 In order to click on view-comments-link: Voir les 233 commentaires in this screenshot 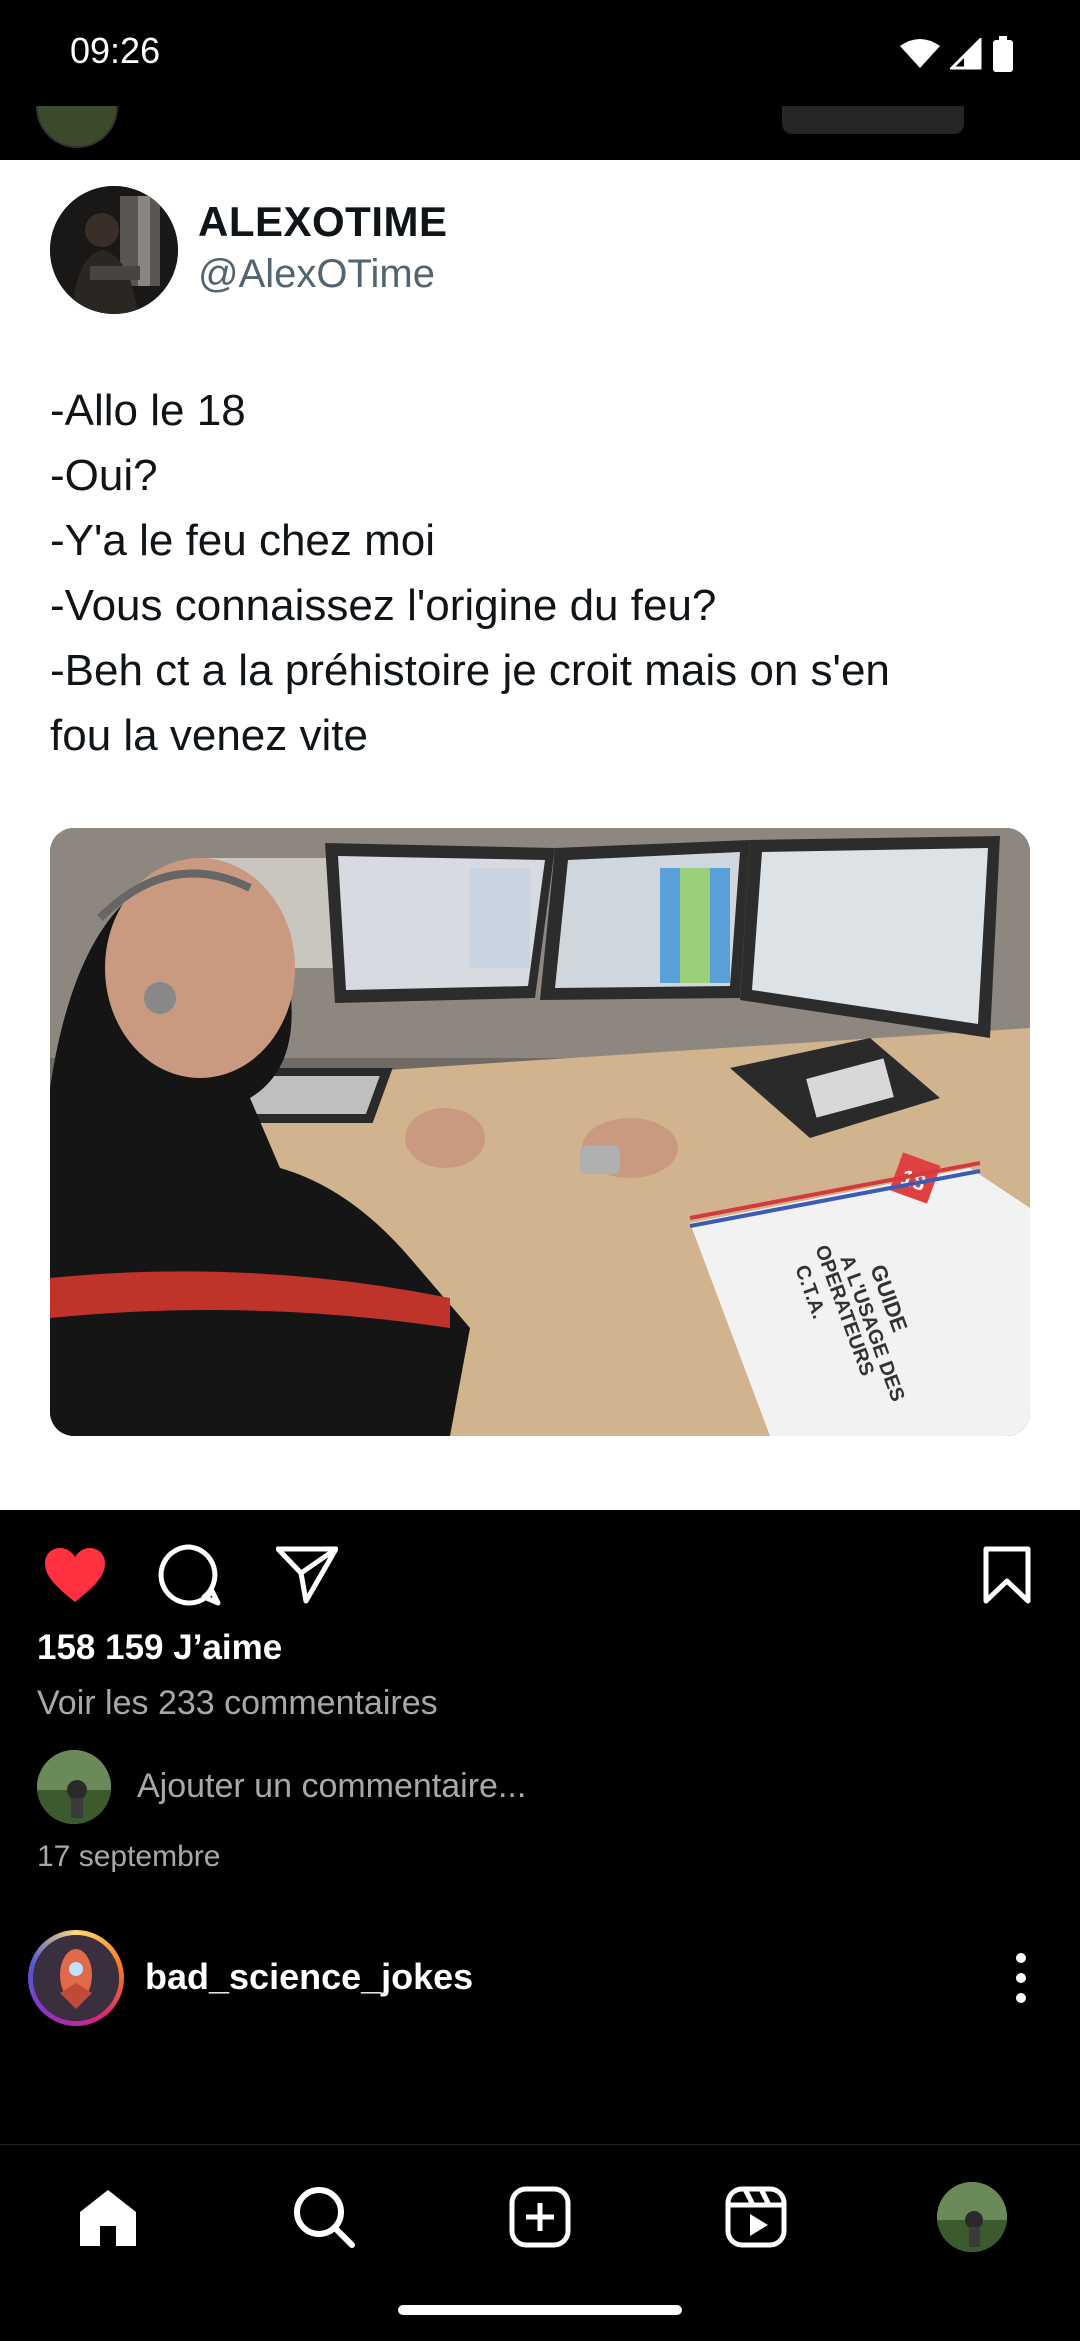, I will do `click(237, 1703)`.